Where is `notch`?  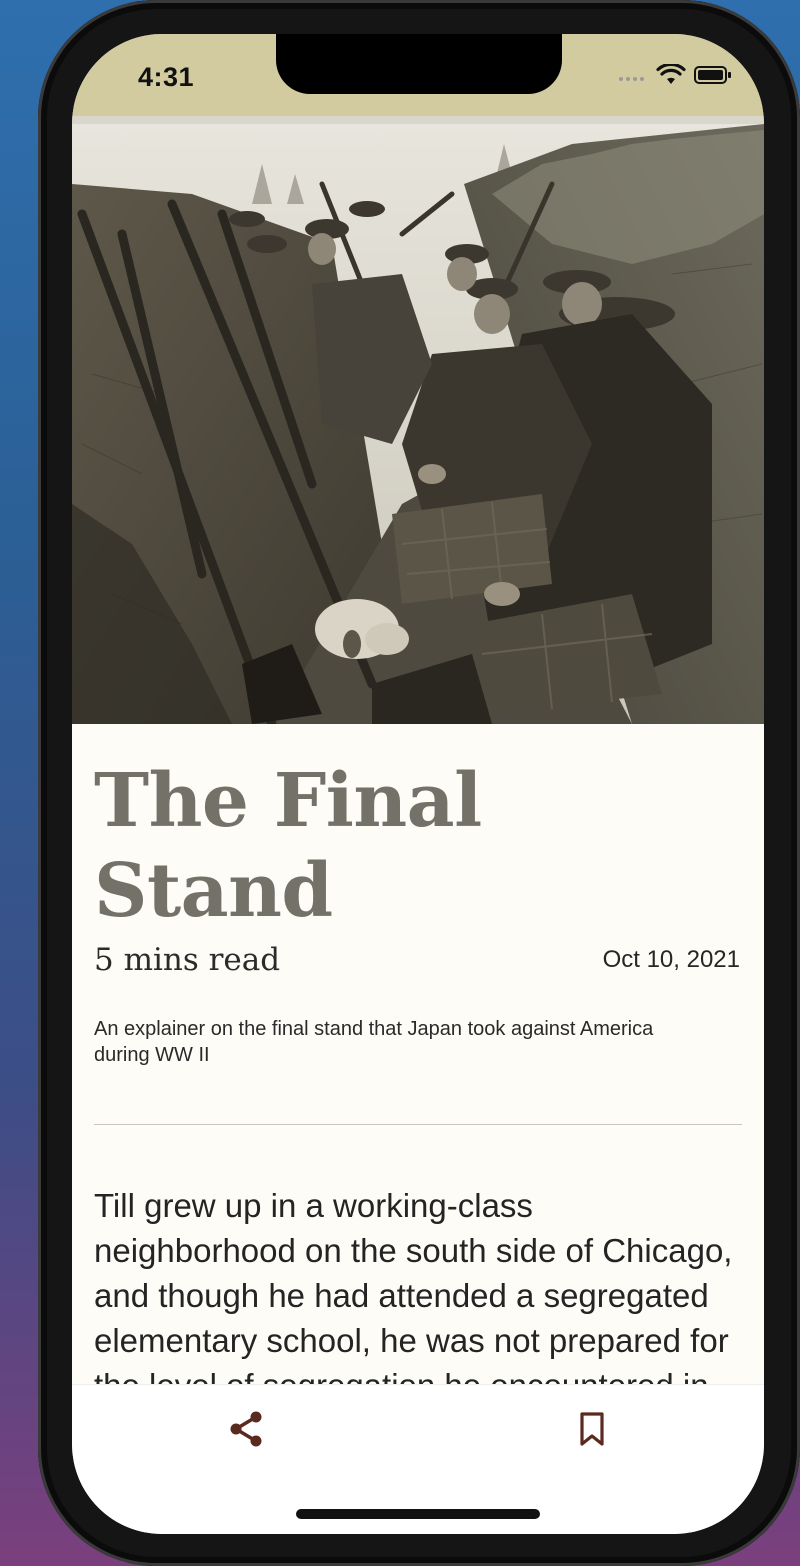
notch is located at coordinates (419, 64).